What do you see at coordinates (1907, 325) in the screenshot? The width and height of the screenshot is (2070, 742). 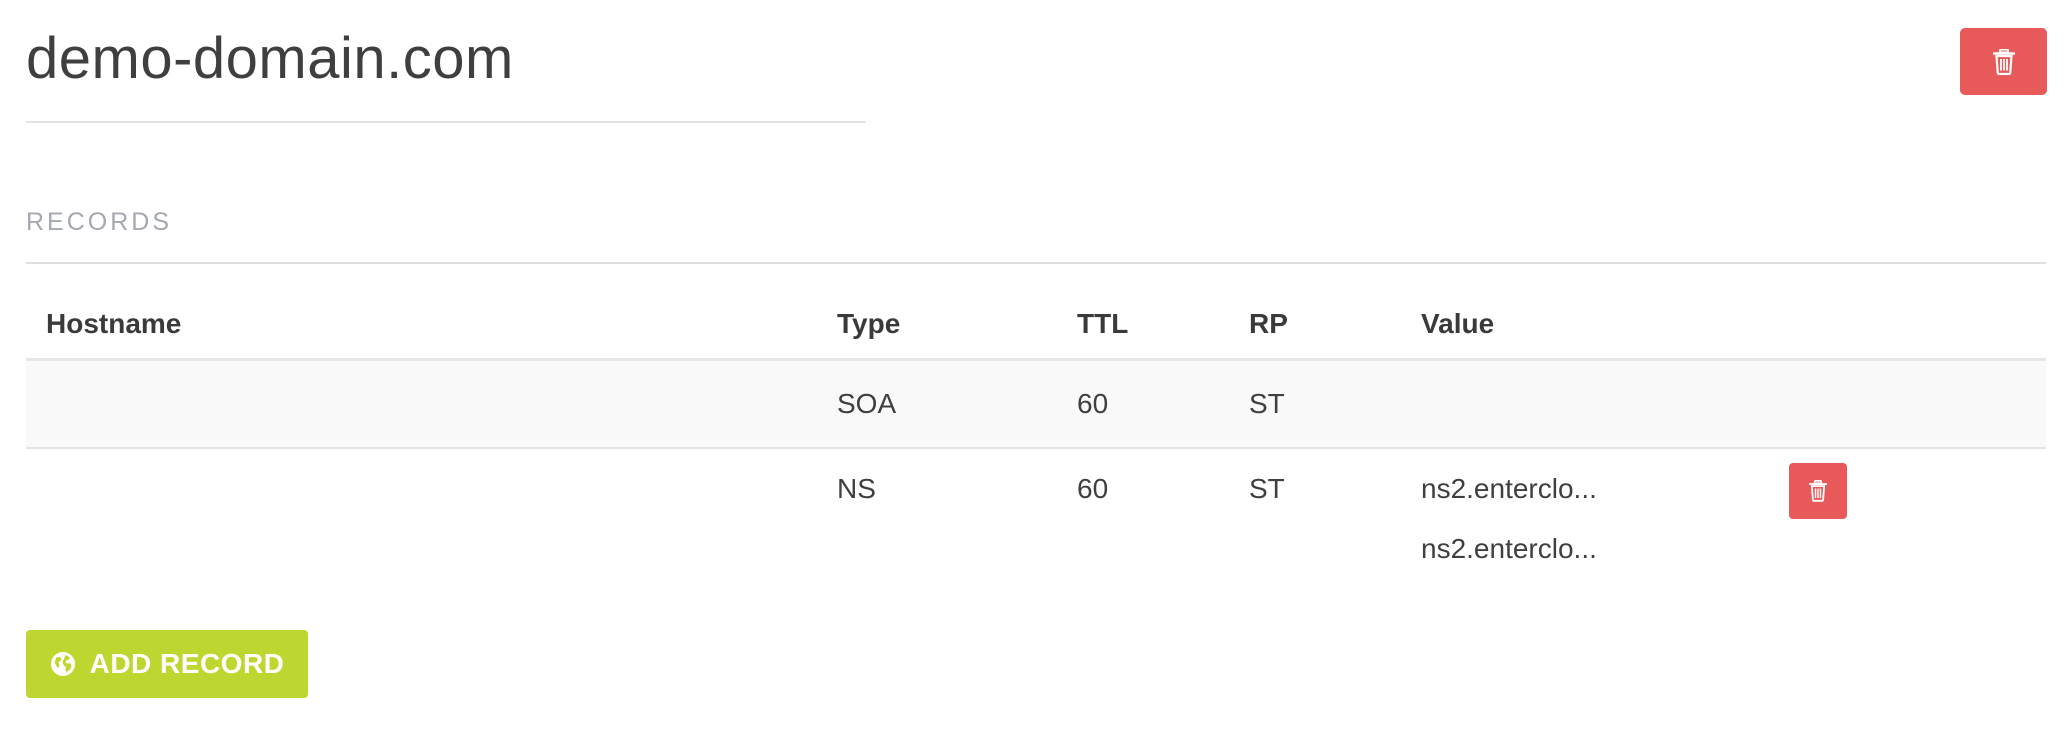 I see `column-header-actions` at bounding box center [1907, 325].